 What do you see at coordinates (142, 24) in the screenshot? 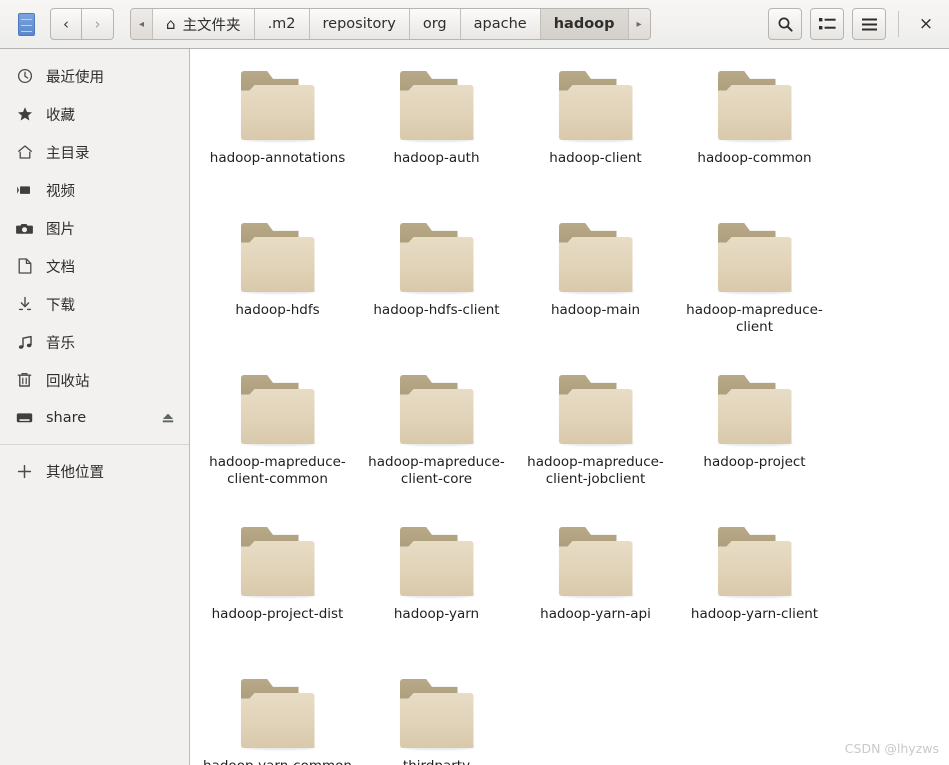
I see `breadcrumb-scroll-left: ◂` at bounding box center [142, 24].